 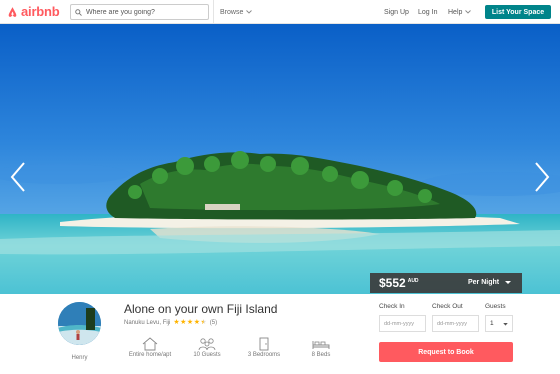 I want to click on guests-select: 1, so click(x=499, y=323).